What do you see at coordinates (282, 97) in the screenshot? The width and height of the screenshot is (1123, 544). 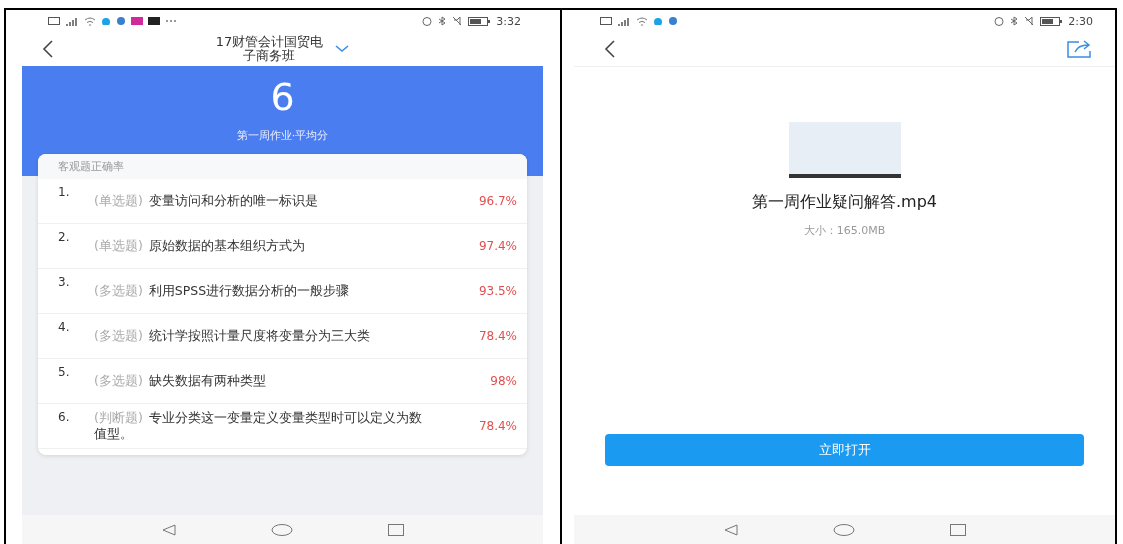 I see `average-score: 6` at bounding box center [282, 97].